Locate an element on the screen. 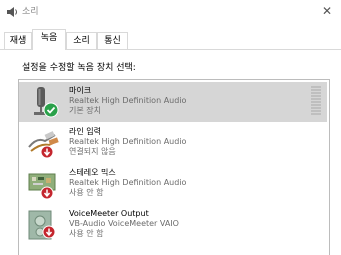 The image size is (341, 255). tab-bar: 재생 녹음 소리 통신 is located at coordinates (170, 36).